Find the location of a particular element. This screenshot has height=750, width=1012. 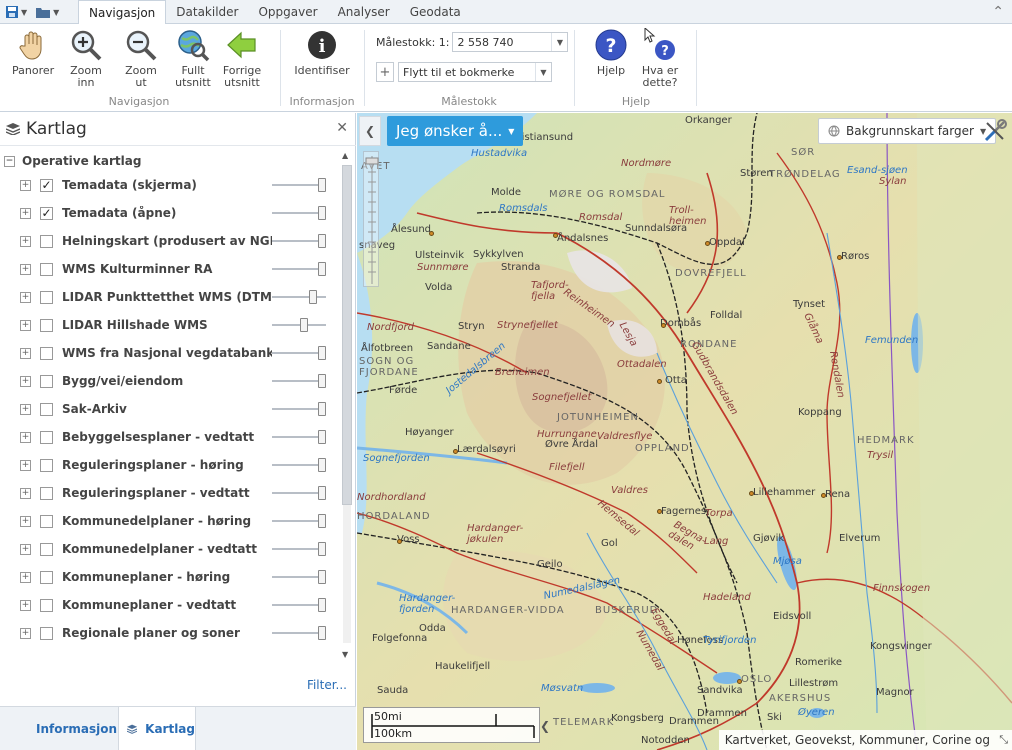

layer-row: + Kommunedelplaner - vedtatt is located at coordinates (170, 549).